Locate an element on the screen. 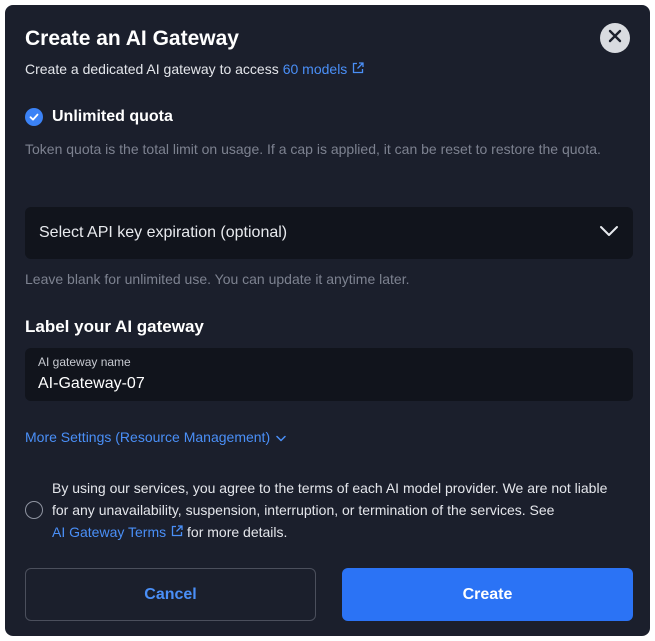  terms-link-label: AI Gateway Terms is located at coordinates (109, 532).